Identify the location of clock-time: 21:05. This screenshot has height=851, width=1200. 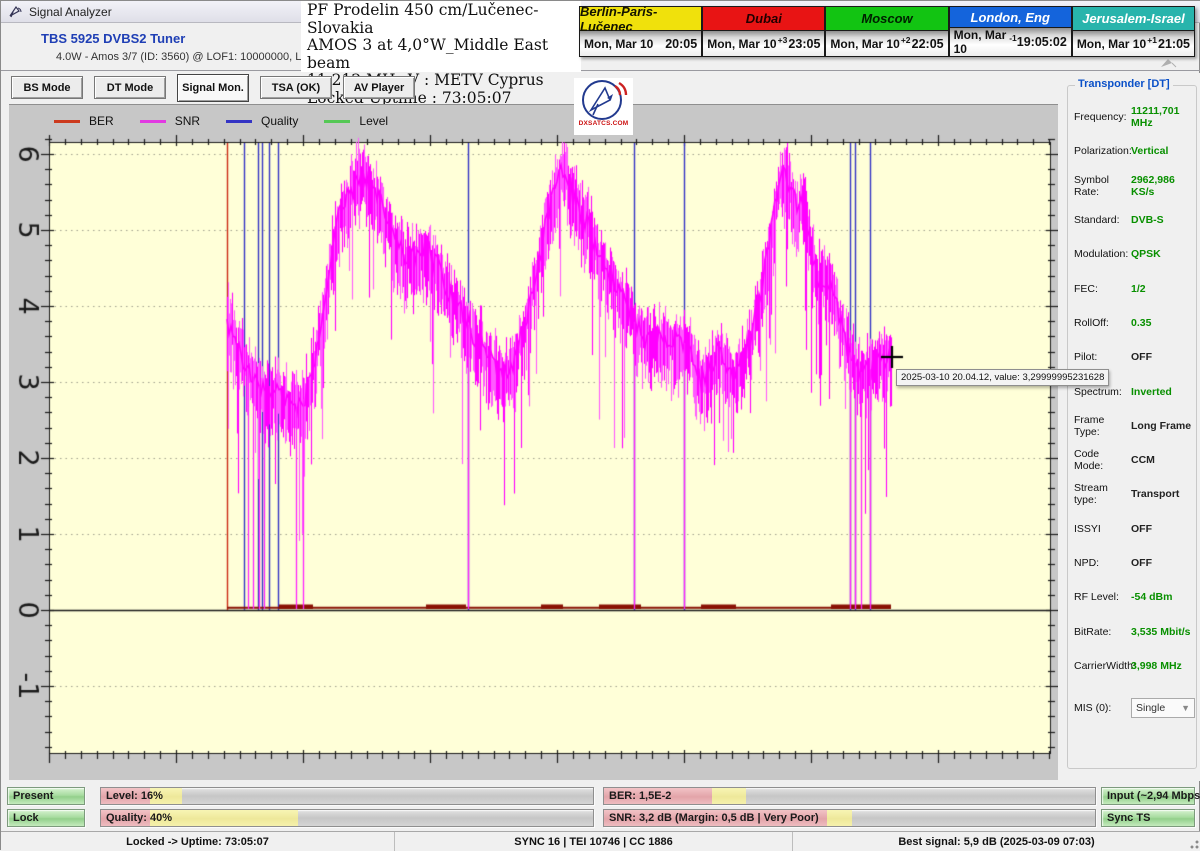
(1174, 44).